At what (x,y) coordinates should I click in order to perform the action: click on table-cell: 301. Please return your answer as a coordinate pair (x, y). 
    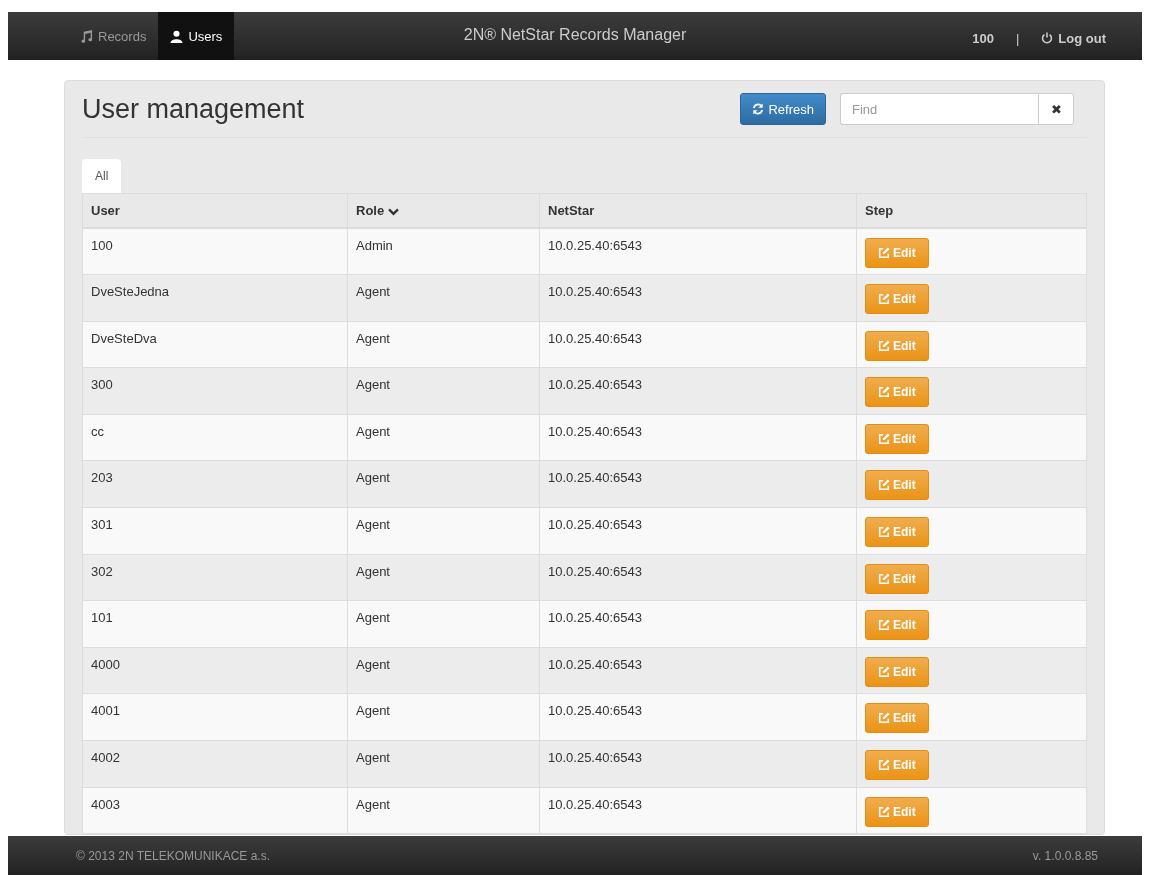
    Looking at the image, I should click on (215, 531).